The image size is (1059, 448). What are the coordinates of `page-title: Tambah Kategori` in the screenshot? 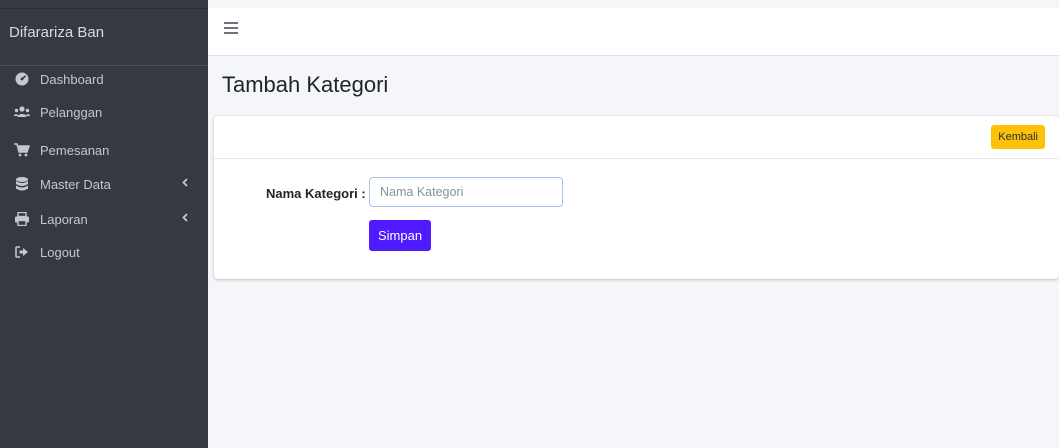 It's located at (305, 84).